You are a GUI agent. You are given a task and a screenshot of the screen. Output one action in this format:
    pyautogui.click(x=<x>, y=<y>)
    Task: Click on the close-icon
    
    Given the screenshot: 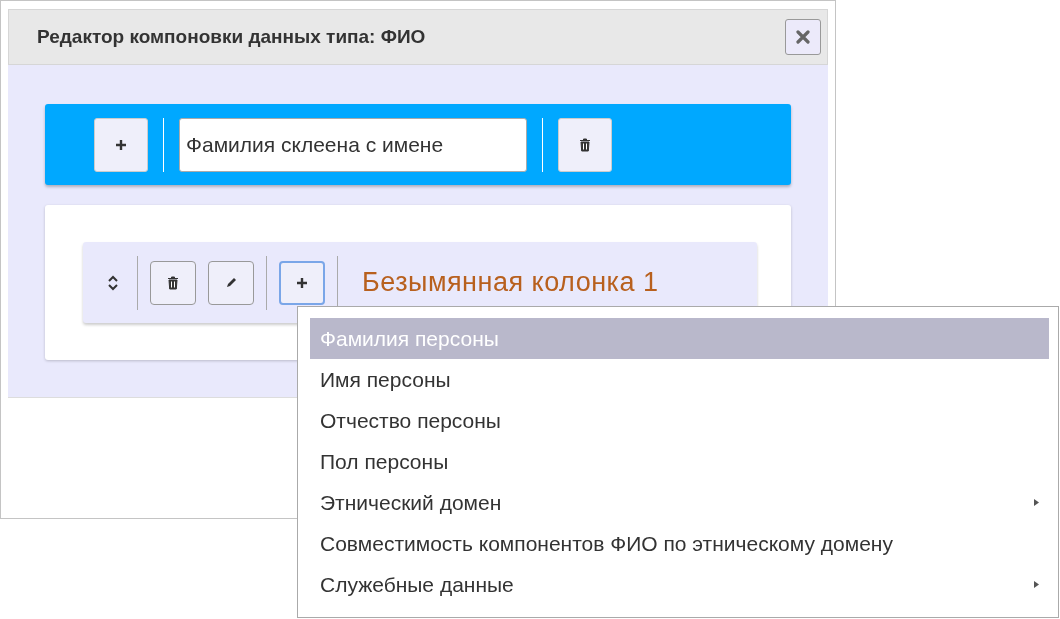 What is the action you would take?
    pyautogui.click(x=803, y=37)
    